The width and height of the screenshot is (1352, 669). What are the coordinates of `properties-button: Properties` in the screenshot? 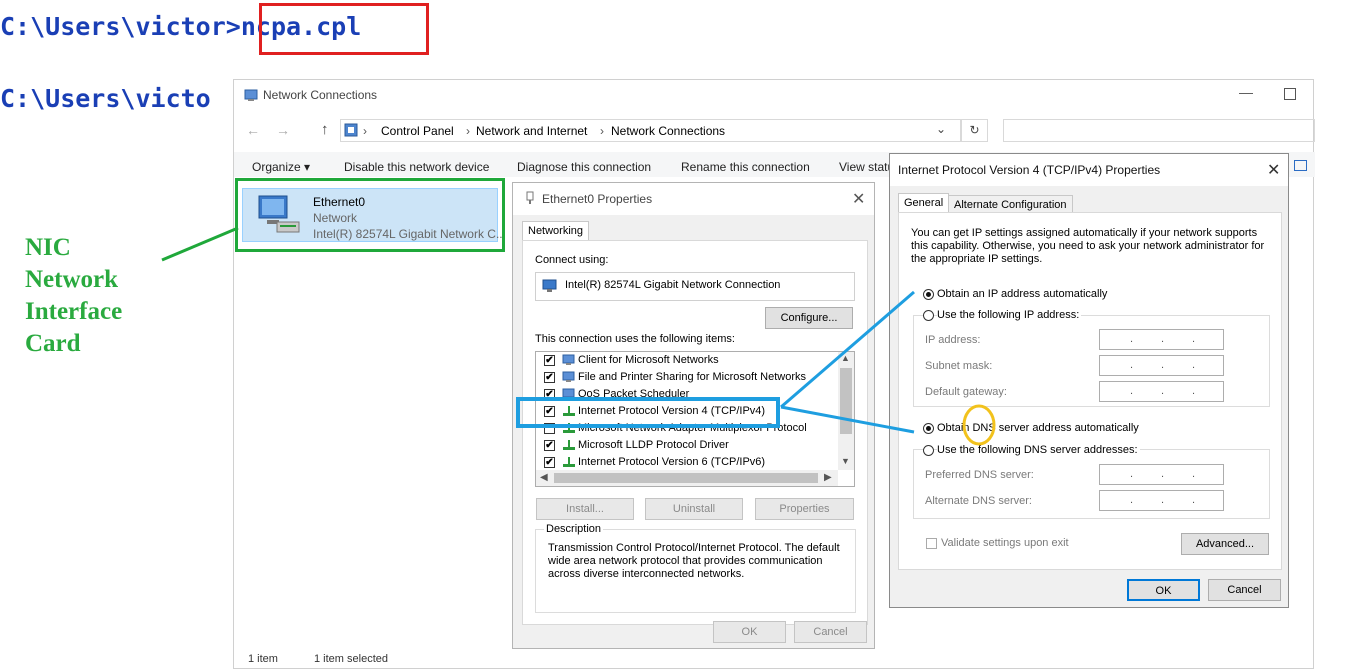 It's located at (804, 509).